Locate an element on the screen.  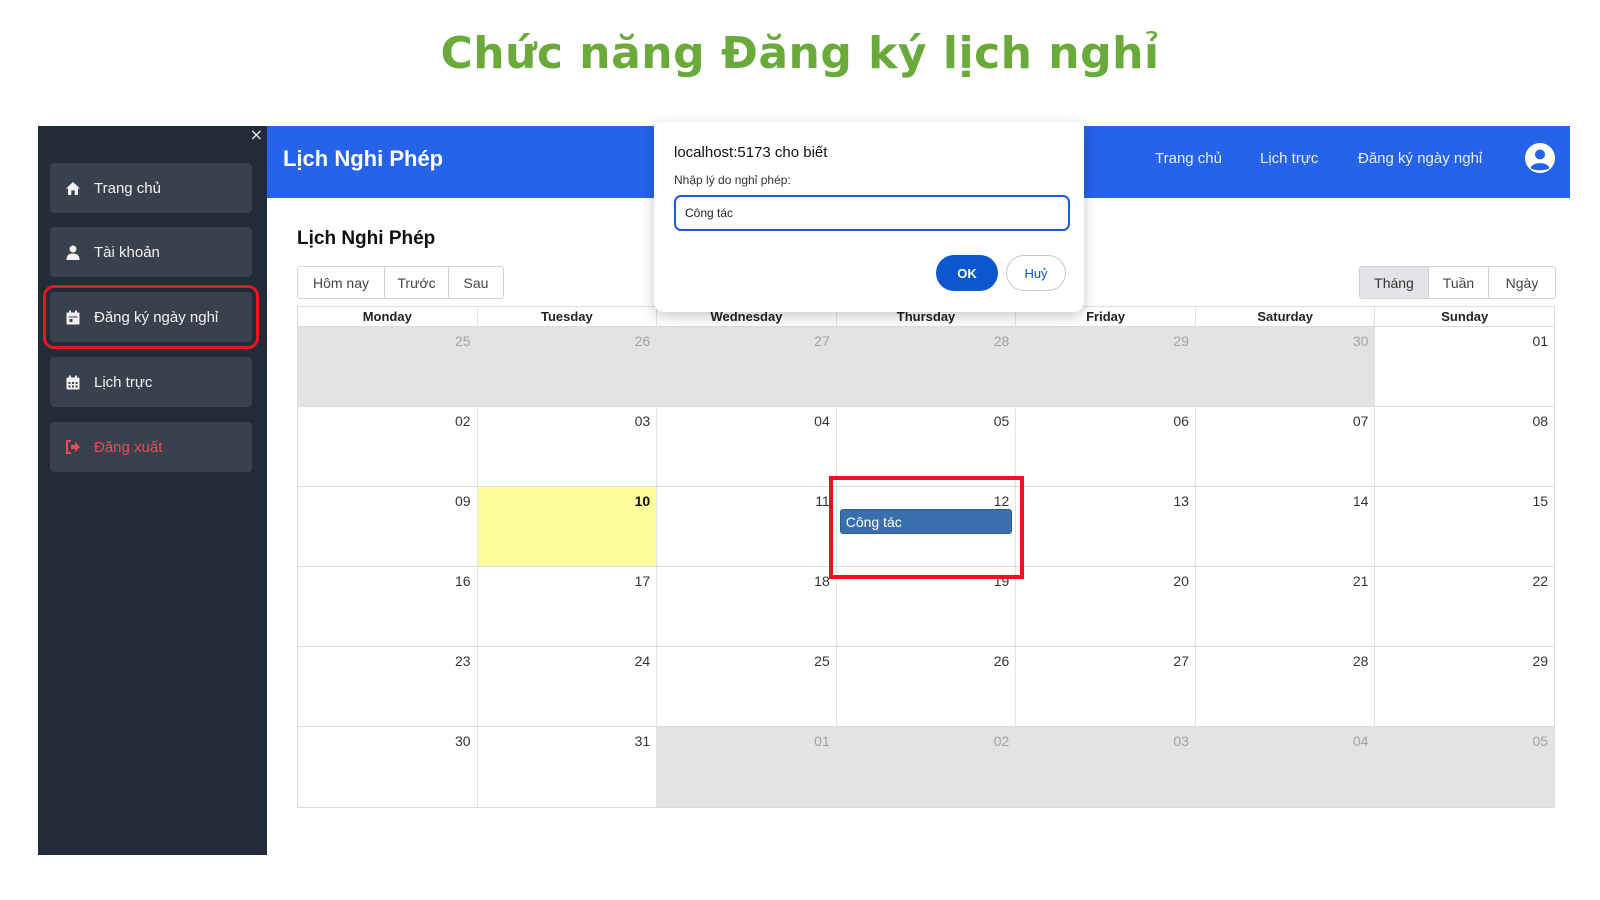
sidebar-item-account: Tài khoản is located at coordinates (151, 252).